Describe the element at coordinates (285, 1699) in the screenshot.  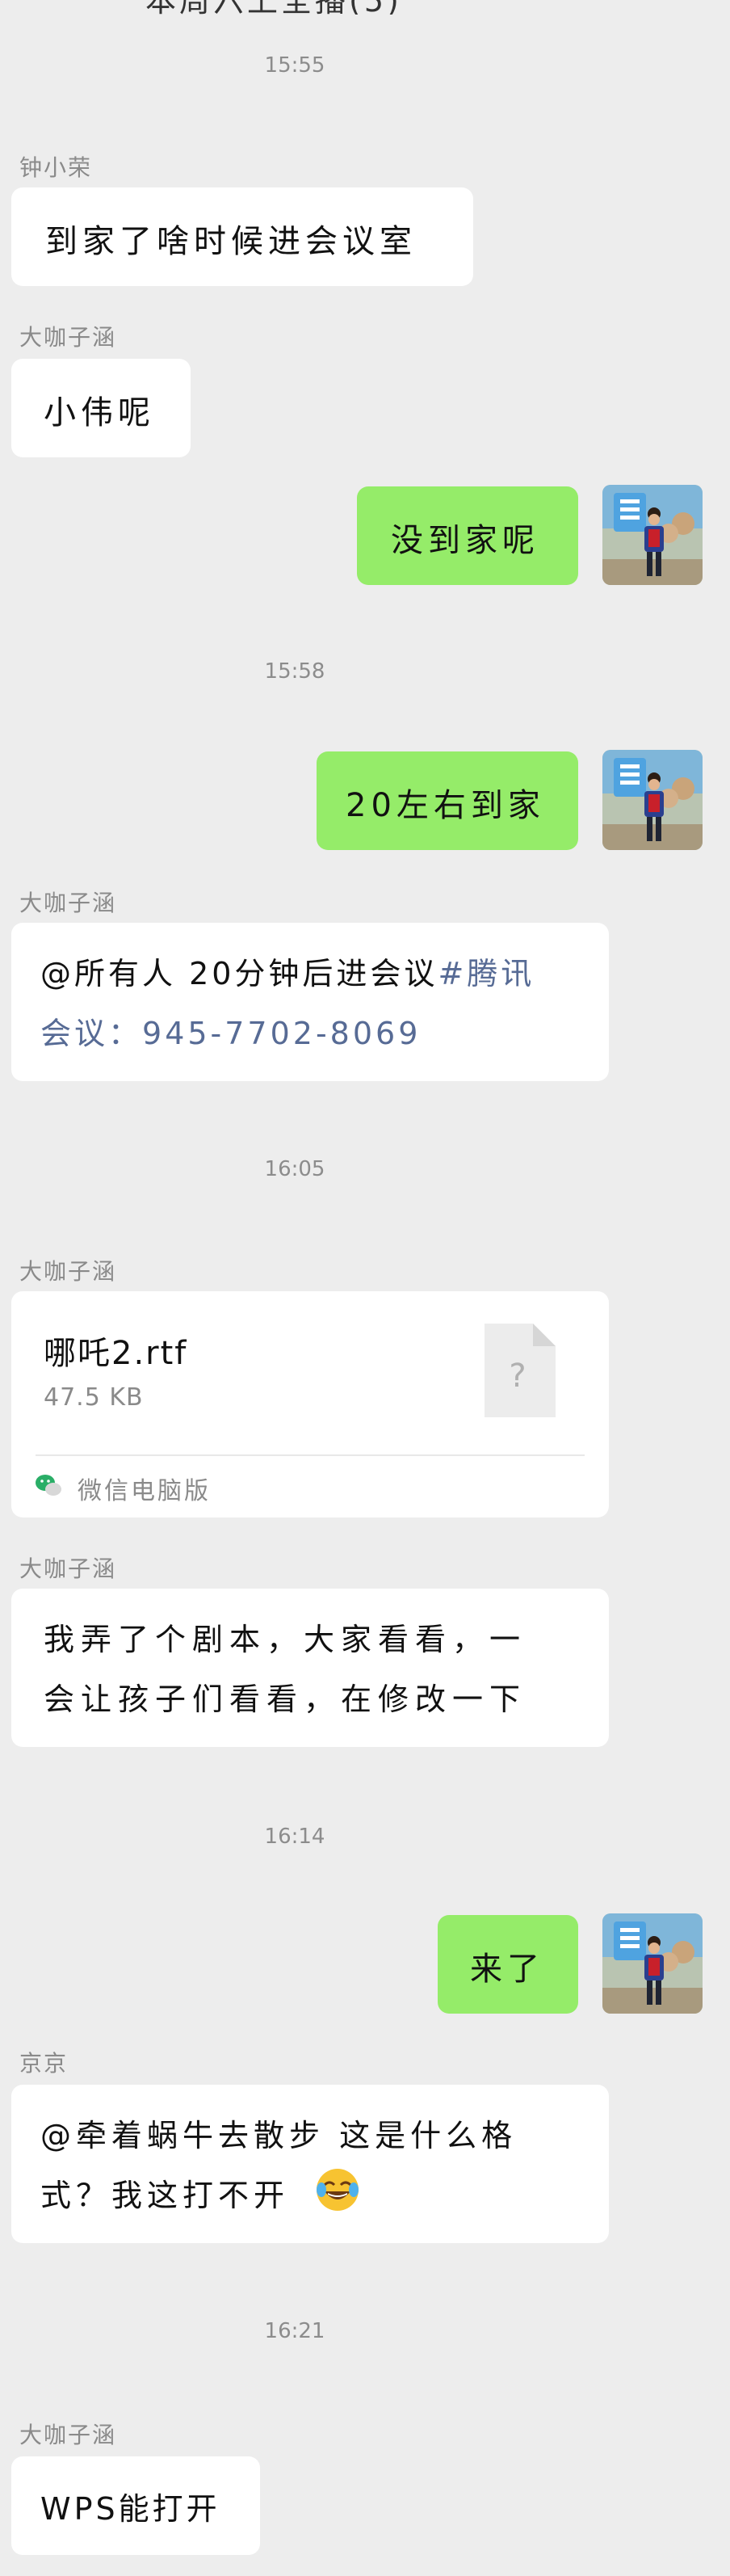
I see `message-line: 会让孩子们看看，在修改一下` at that location.